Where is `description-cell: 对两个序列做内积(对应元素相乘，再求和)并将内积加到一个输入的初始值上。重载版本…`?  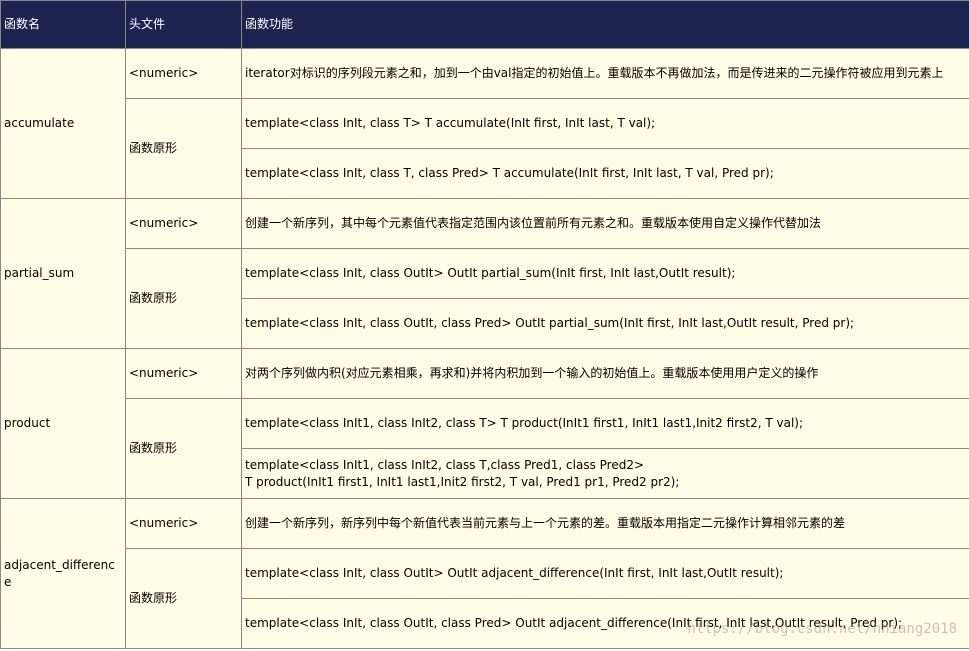
description-cell: 对两个序列做内积(对应元素相乘，再求和)并将内积加到一个输入的初始值上。重载版本… is located at coordinates (605, 373).